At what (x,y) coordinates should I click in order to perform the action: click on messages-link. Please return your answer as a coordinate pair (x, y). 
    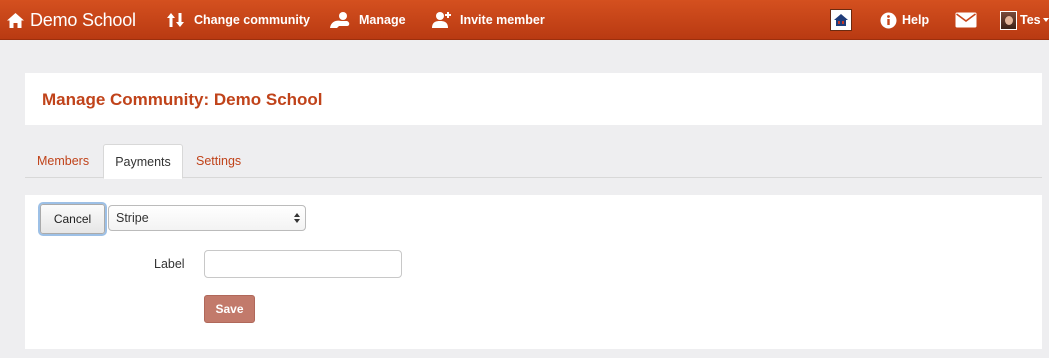
    Looking at the image, I should click on (966, 20).